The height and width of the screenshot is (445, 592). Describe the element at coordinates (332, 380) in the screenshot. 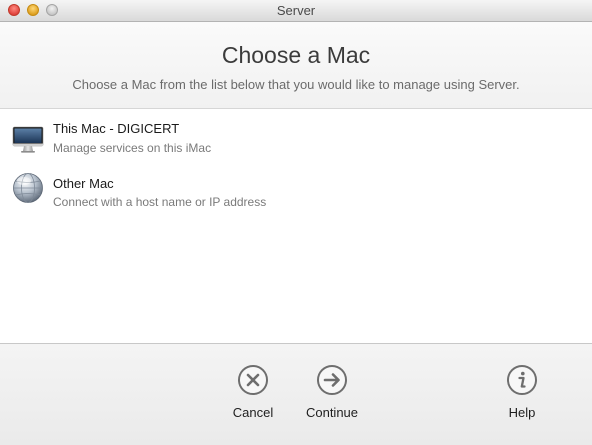

I see `arrow-right-icon` at that location.